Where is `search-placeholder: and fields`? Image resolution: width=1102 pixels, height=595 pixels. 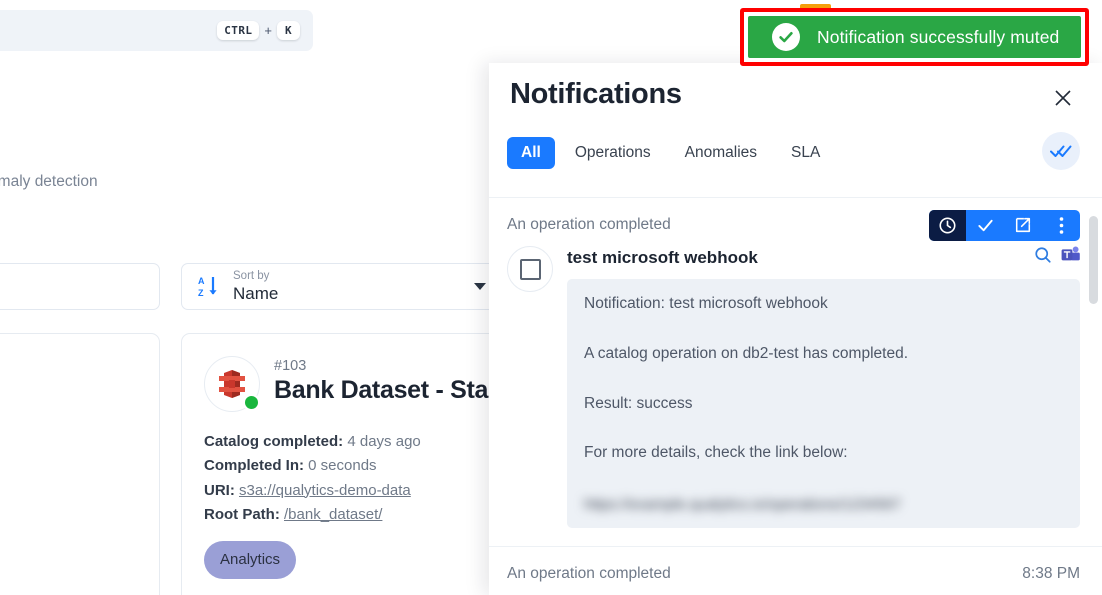
search-placeholder: and fields is located at coordinates (108, 31).